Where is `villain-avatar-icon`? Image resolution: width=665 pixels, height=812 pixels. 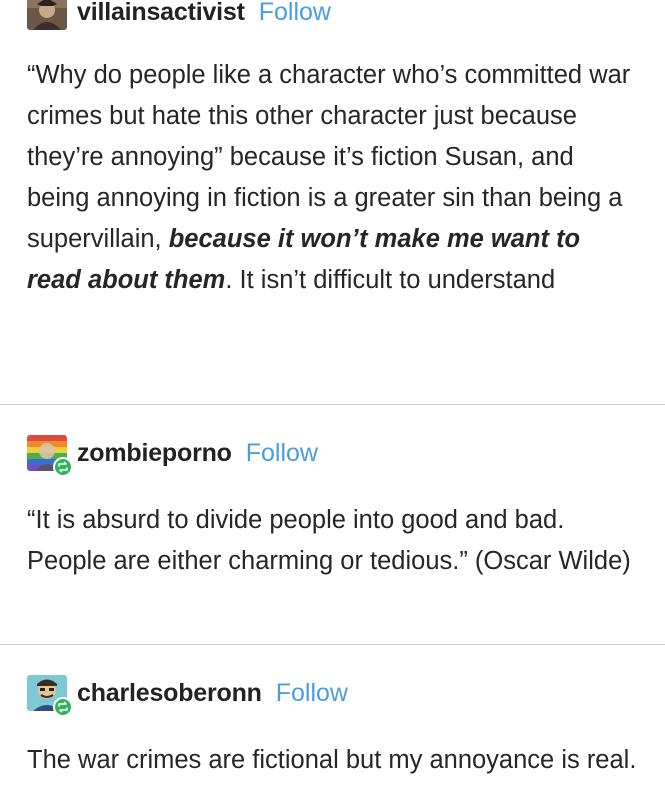 villain-avatar-icon is located at coordinates (47, 15).